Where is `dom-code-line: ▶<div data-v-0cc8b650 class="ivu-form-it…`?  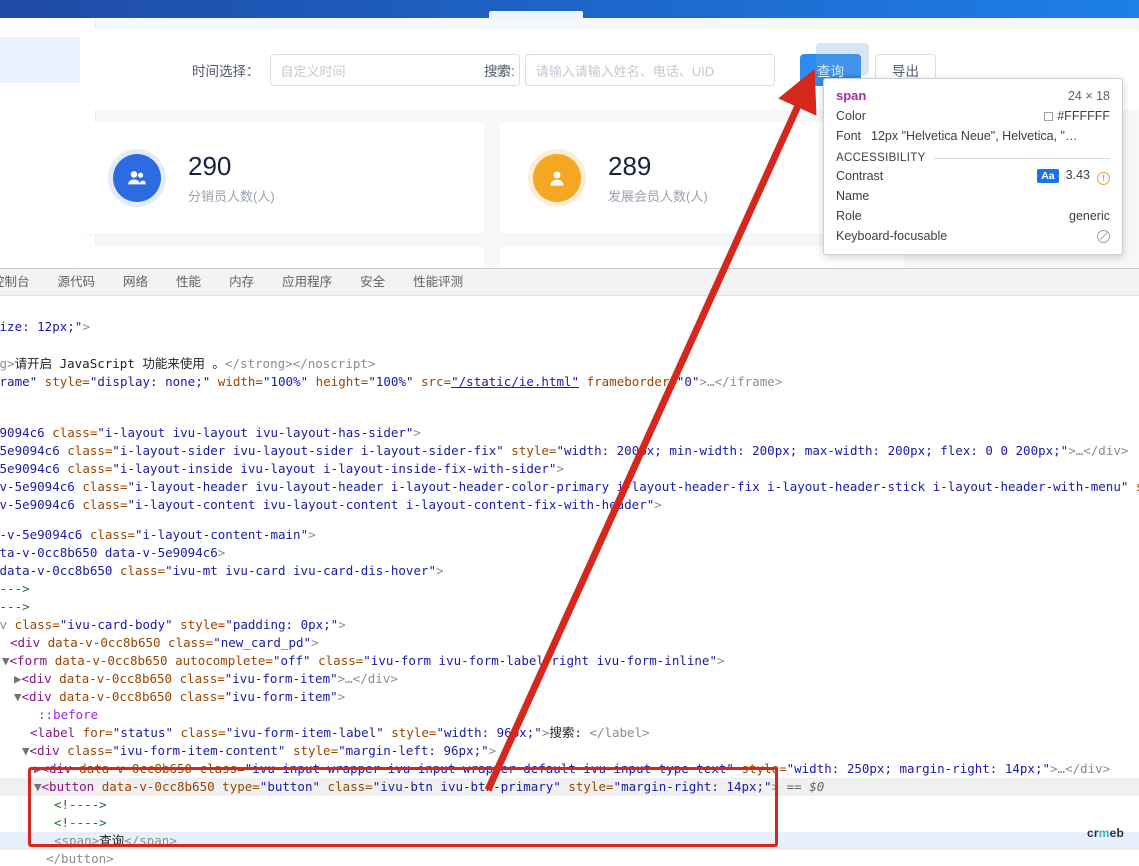 dom-code-line: ▶<div data-v-0cc8b650 class="ivu-form-it… is located at coordinates (206, 679).